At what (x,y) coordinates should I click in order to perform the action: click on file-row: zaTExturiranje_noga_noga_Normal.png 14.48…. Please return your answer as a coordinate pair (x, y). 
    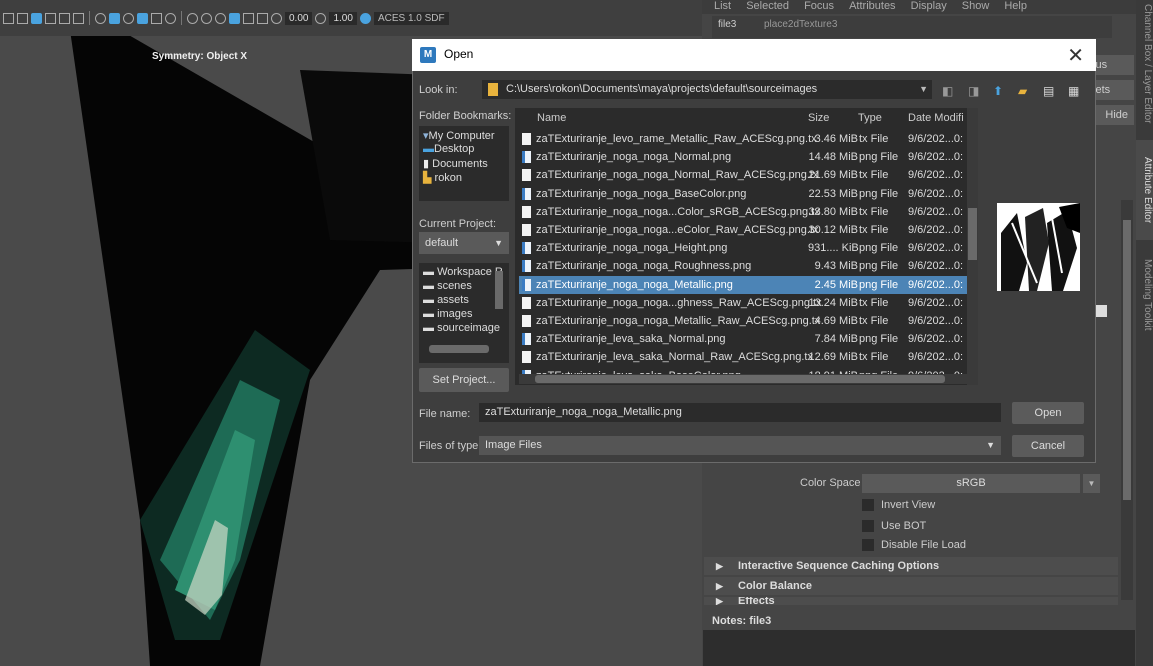
    Looking at the image, I should click on (743, 157).